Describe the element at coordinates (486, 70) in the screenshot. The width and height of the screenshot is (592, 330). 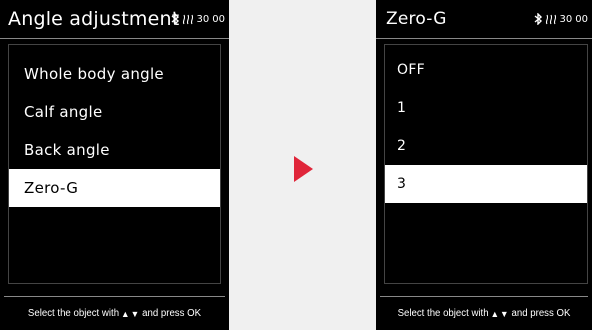
I see `menu-item-off: OFF` at that location.